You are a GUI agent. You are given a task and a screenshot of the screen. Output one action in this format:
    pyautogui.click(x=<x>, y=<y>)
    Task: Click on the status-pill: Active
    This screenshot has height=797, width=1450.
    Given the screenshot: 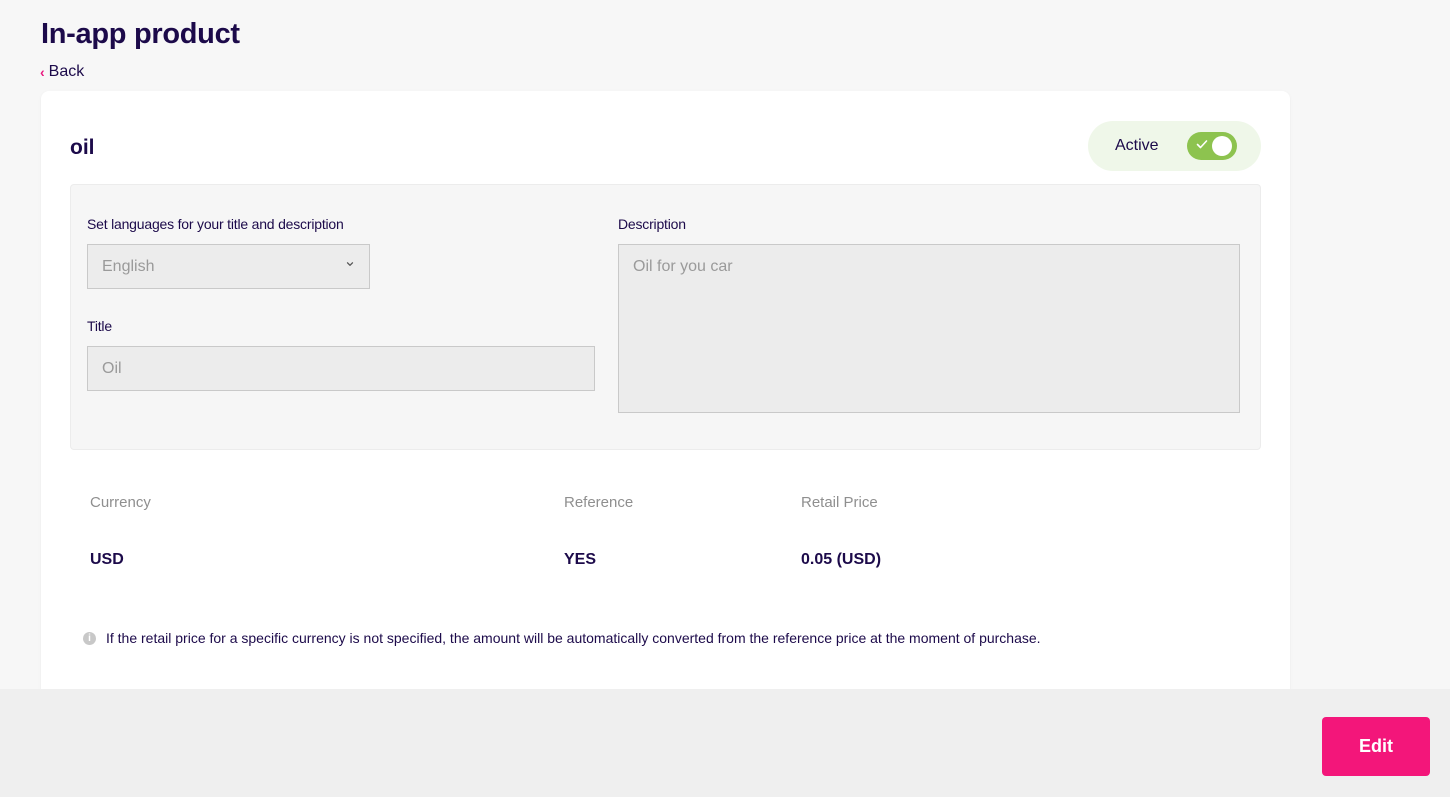 What is the action you would take?
    pyautogui.click(x=1174, y=146)
    